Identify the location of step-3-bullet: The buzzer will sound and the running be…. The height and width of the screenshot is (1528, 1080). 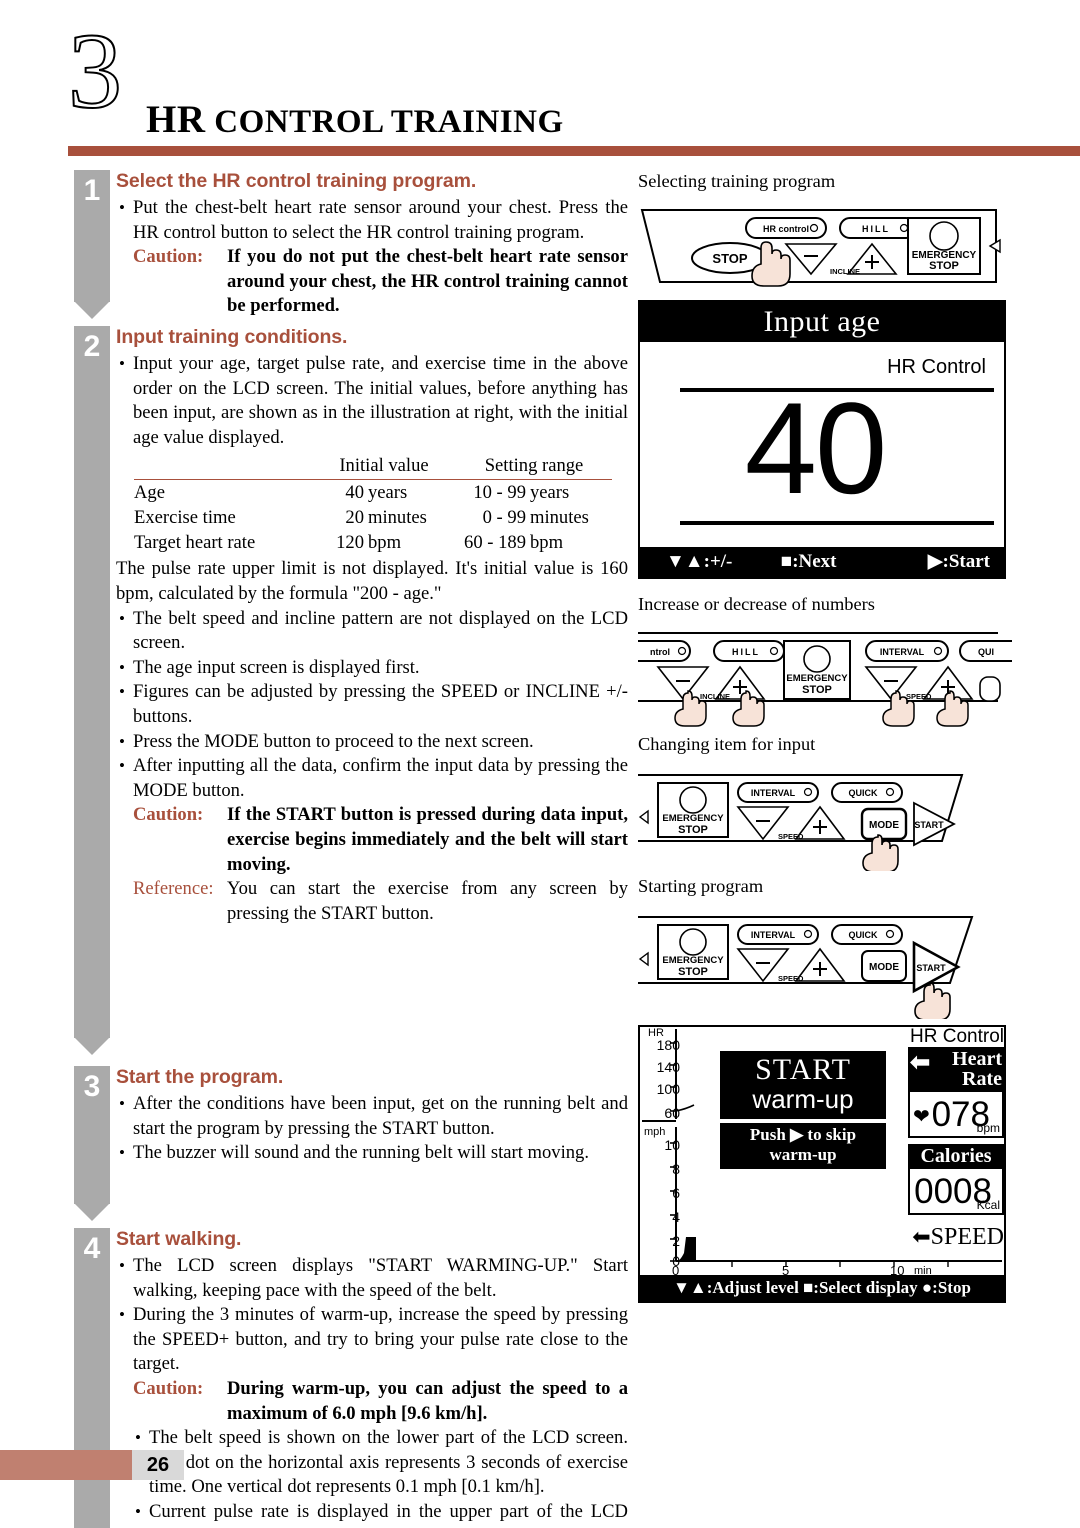
(372, 1153).